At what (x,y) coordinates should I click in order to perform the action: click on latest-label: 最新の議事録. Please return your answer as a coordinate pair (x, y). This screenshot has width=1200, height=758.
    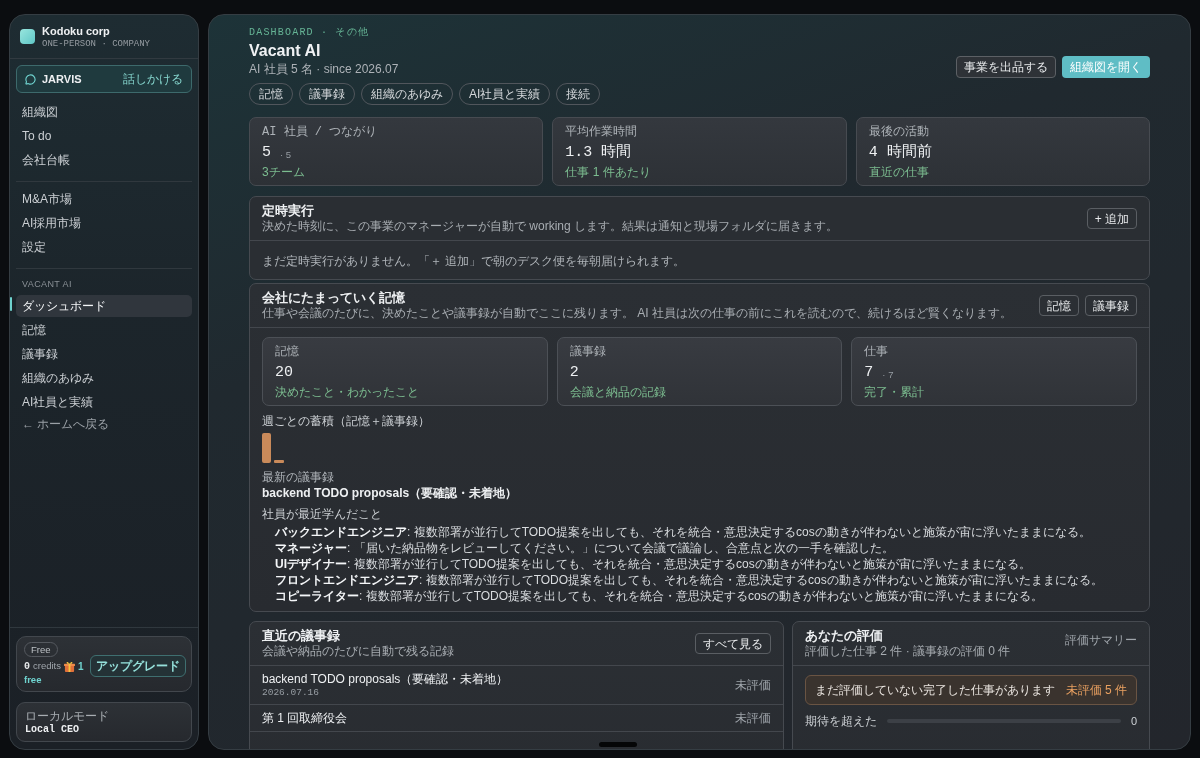
    Looking at the image, I should click on (298, 477).